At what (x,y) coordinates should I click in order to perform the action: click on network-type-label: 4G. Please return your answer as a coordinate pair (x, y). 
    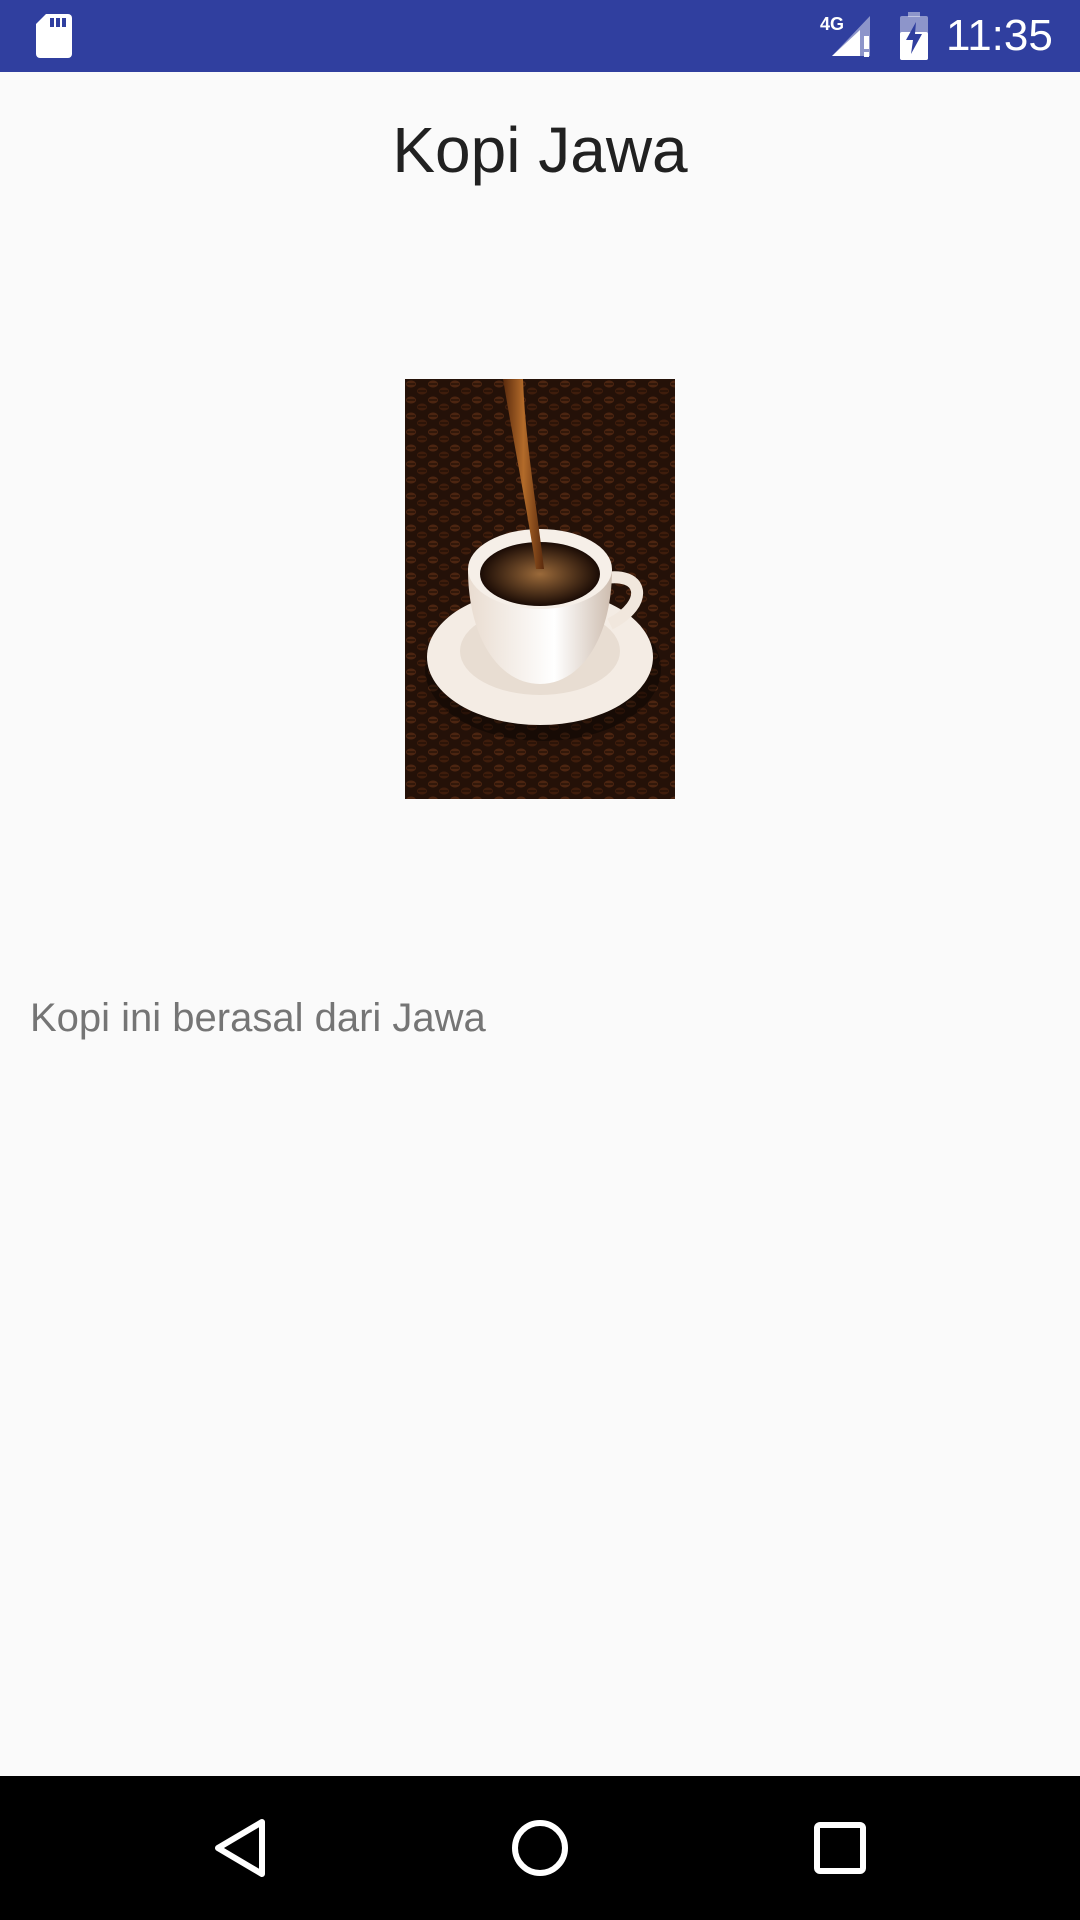
    Looking at the image, I should click on (832, 24).